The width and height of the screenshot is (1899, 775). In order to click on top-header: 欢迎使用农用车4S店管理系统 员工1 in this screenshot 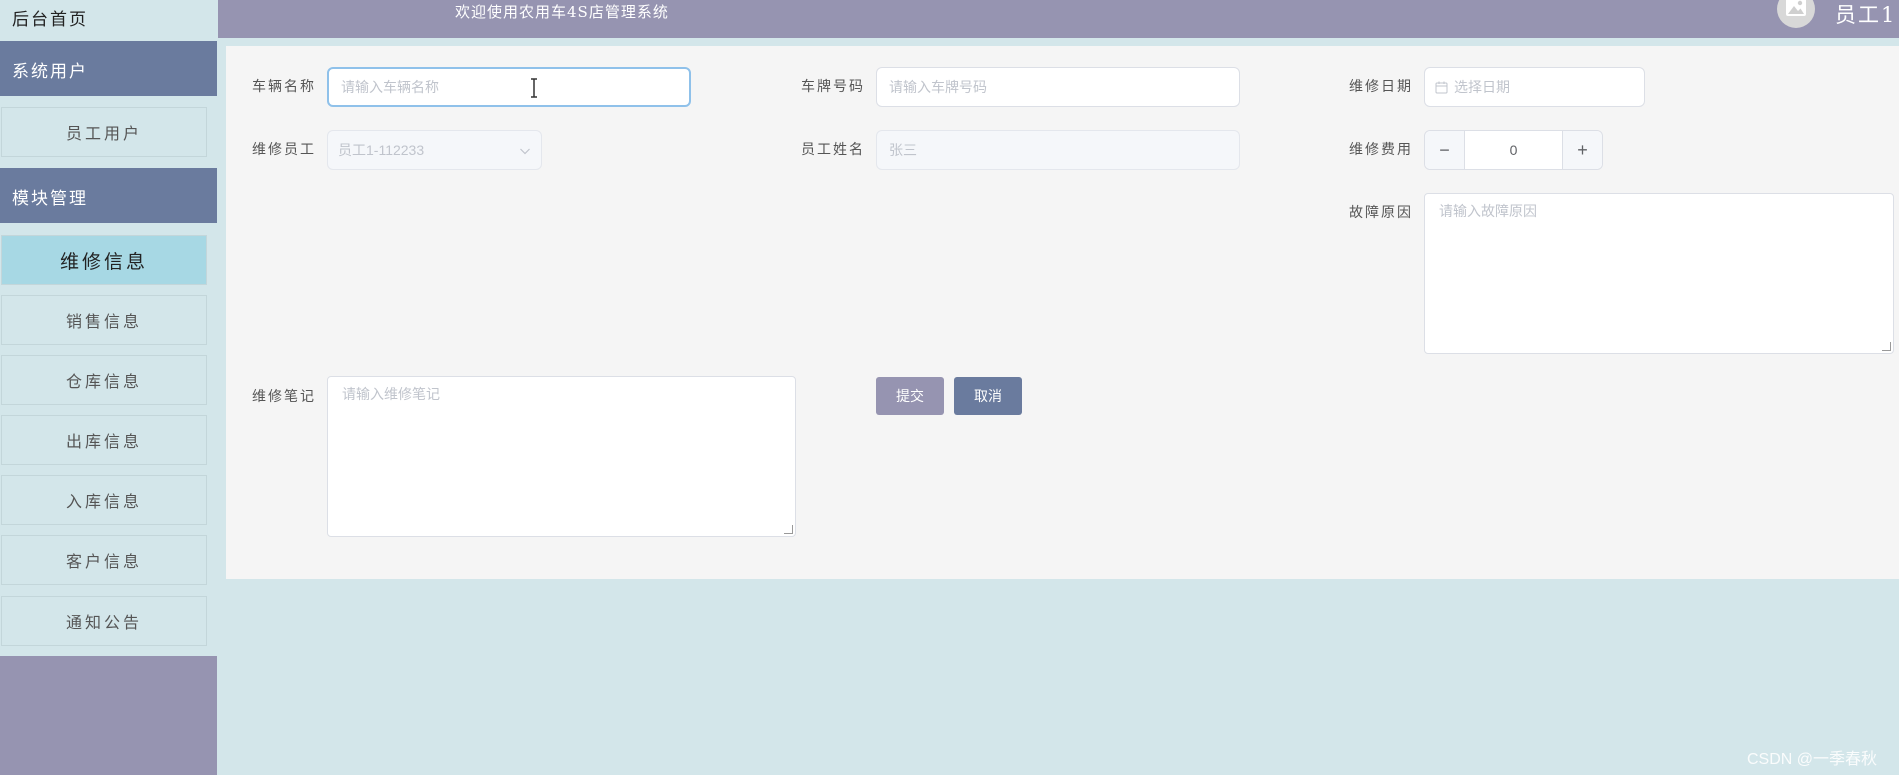, I will do `click(1058, 19)`.